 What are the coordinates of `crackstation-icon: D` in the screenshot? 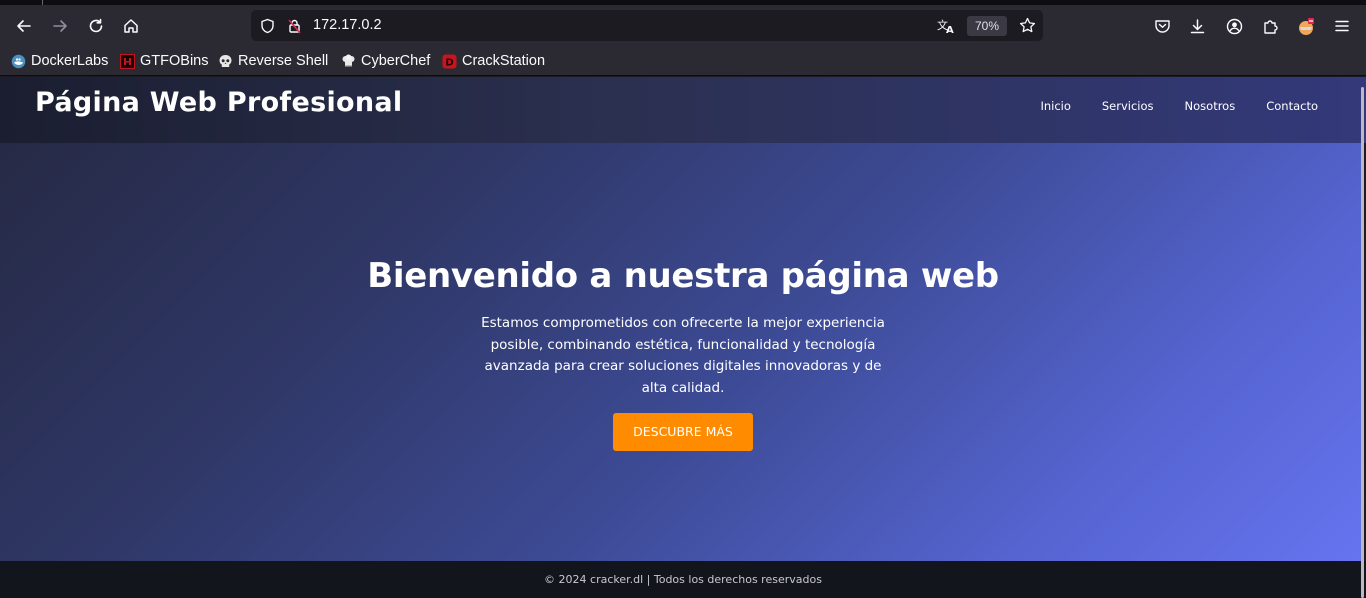 It's located at (449, 61).